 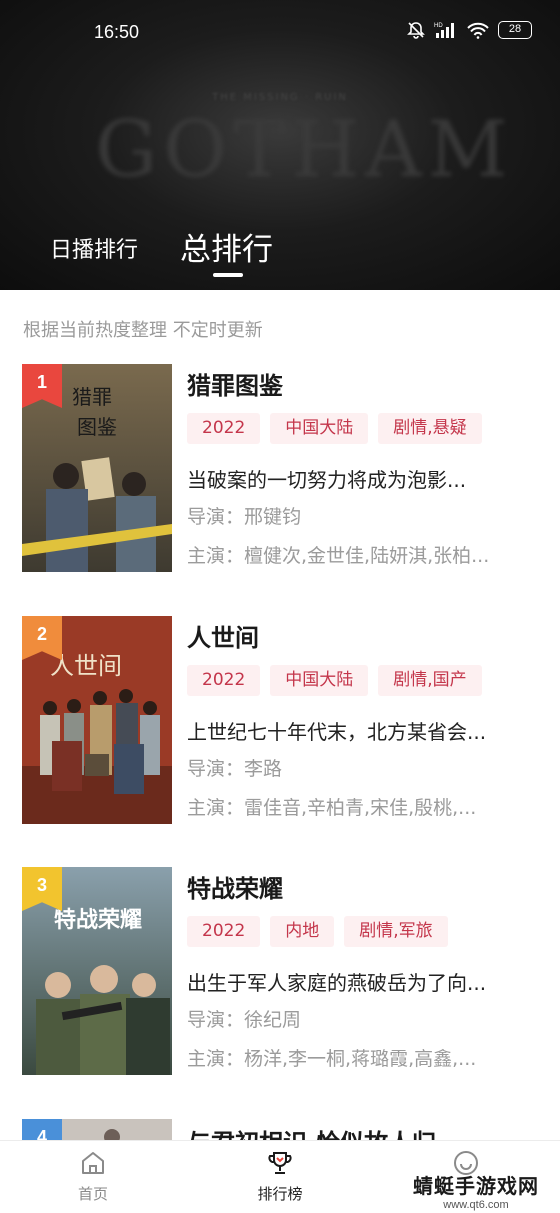 What do you see at coordinates (416, 30) in the screenshot?
I see `mute-icon` at bounding box center [416, 30].